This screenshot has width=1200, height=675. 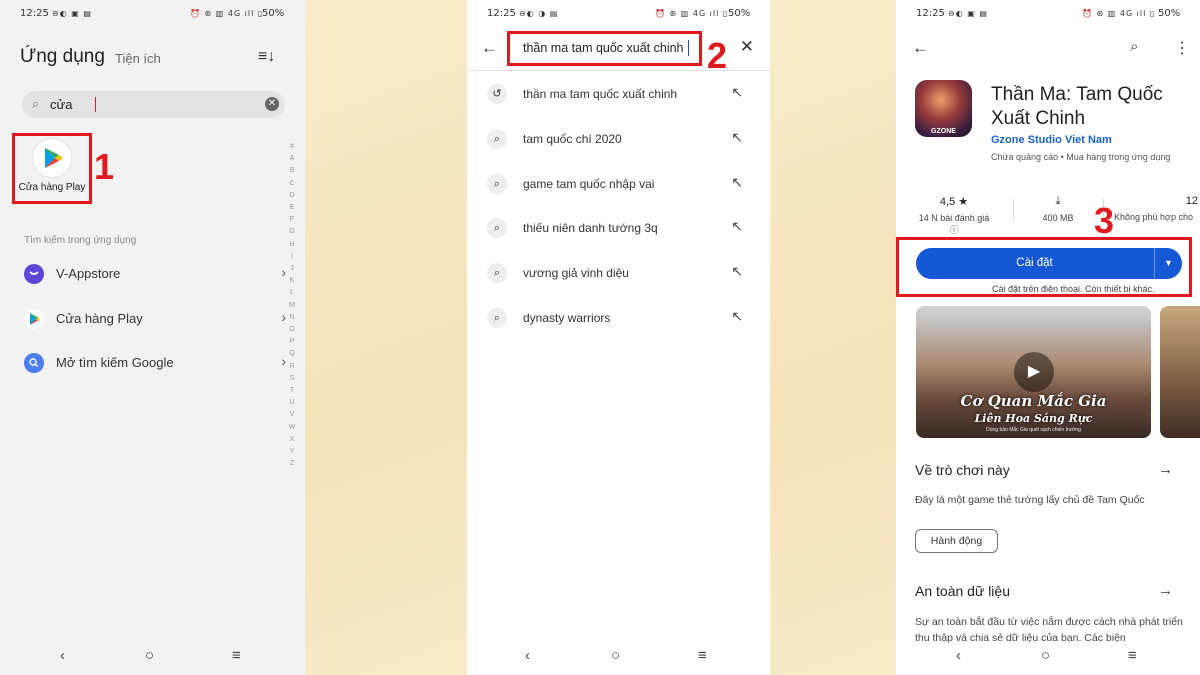 I want to click on alphabet-letter: C, so click(x=292, y=183).